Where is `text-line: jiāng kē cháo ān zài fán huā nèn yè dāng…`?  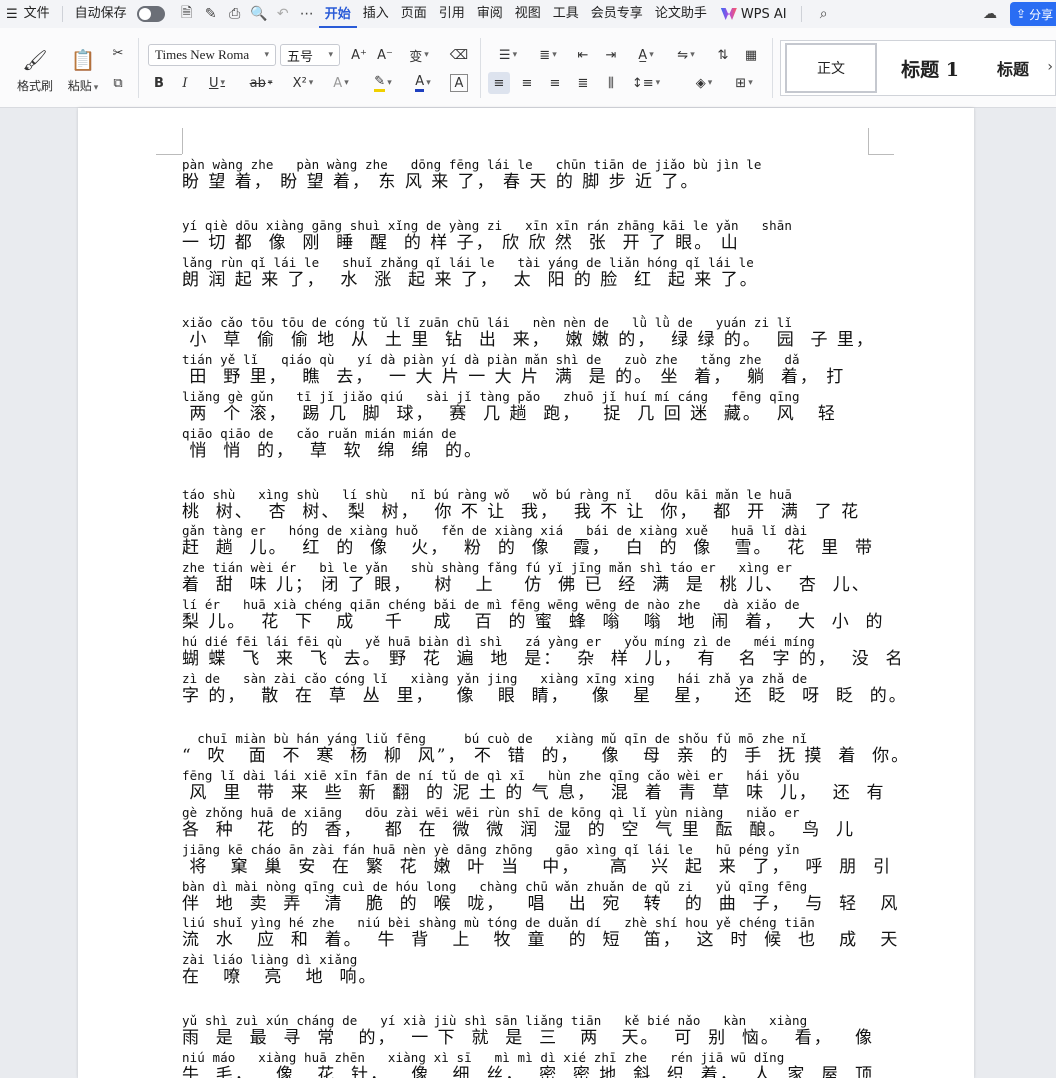 text-line: jiāng kē cháo ān zài fán huā nèn yè dāng… is located at coordinates (542, 859).